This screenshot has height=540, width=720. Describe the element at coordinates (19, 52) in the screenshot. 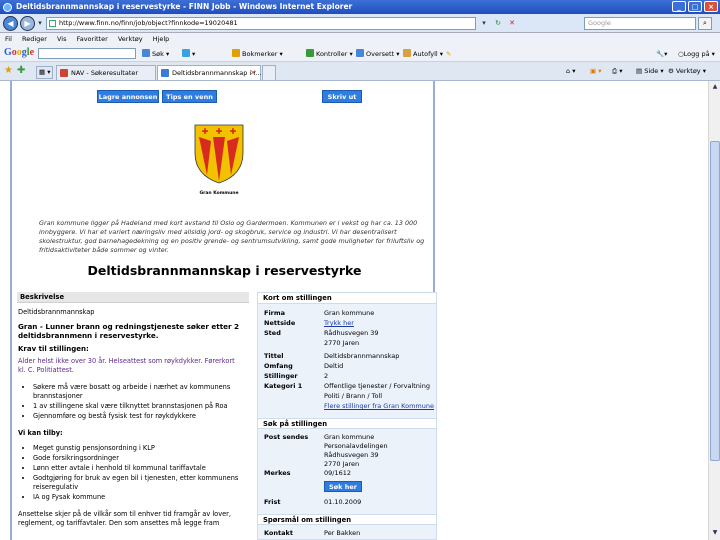

I see `google-logo: Google` at that location.